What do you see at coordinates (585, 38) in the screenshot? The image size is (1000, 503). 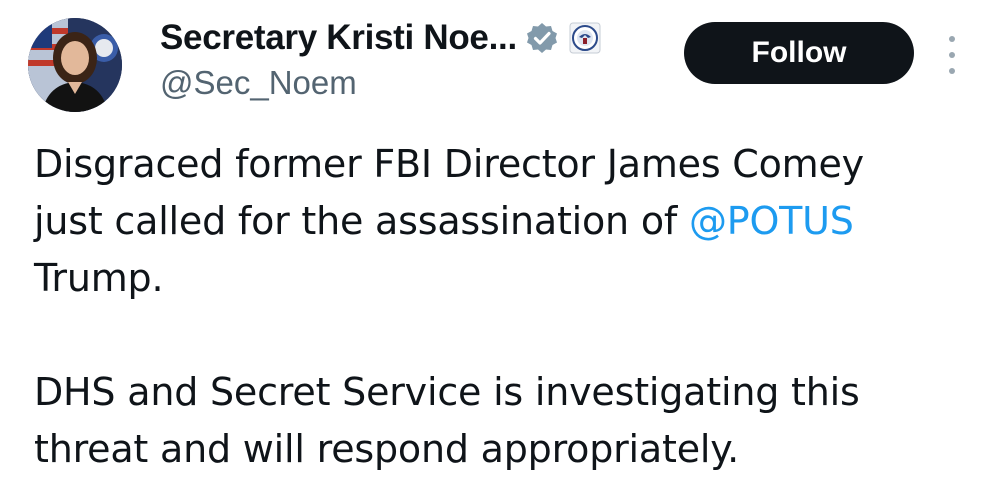 I see `dhs-seal-icon` at bounding box center [585, 38].